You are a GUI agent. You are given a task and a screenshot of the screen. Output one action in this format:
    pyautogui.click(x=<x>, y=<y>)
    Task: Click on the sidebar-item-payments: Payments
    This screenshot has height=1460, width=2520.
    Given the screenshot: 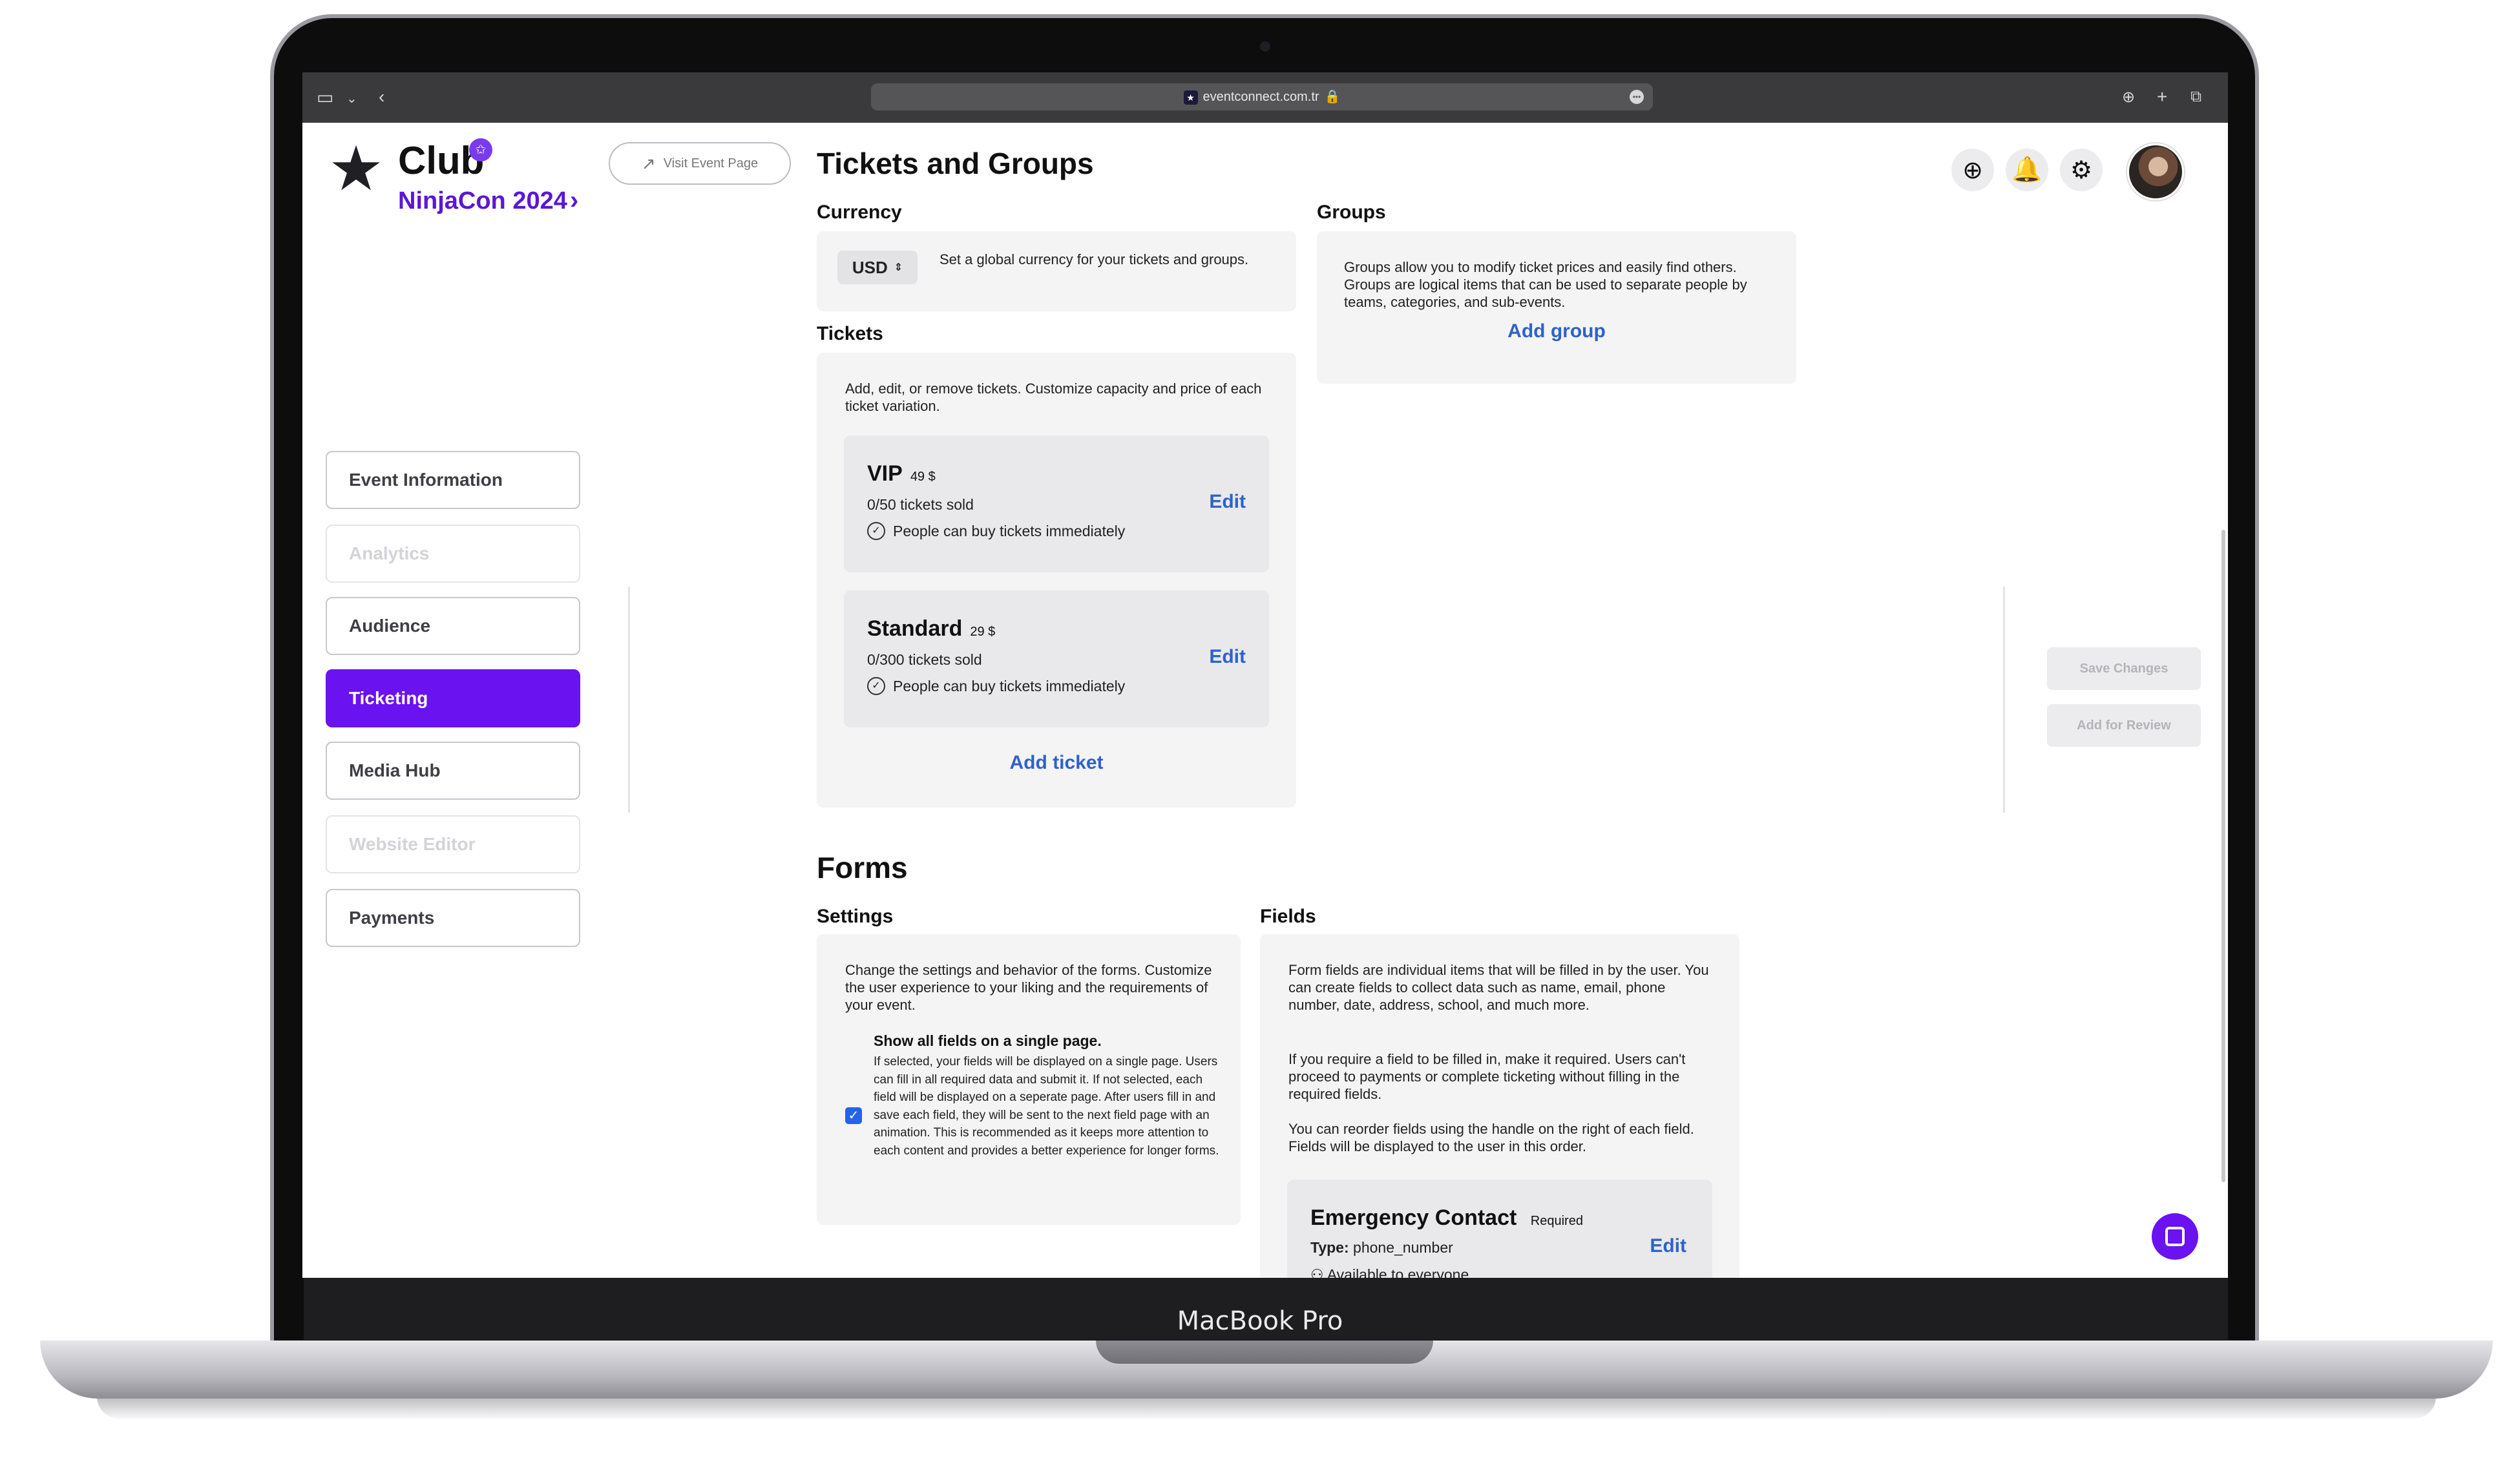 What is the action you would take?
    pyautogui.click(x=453, y=918)
    